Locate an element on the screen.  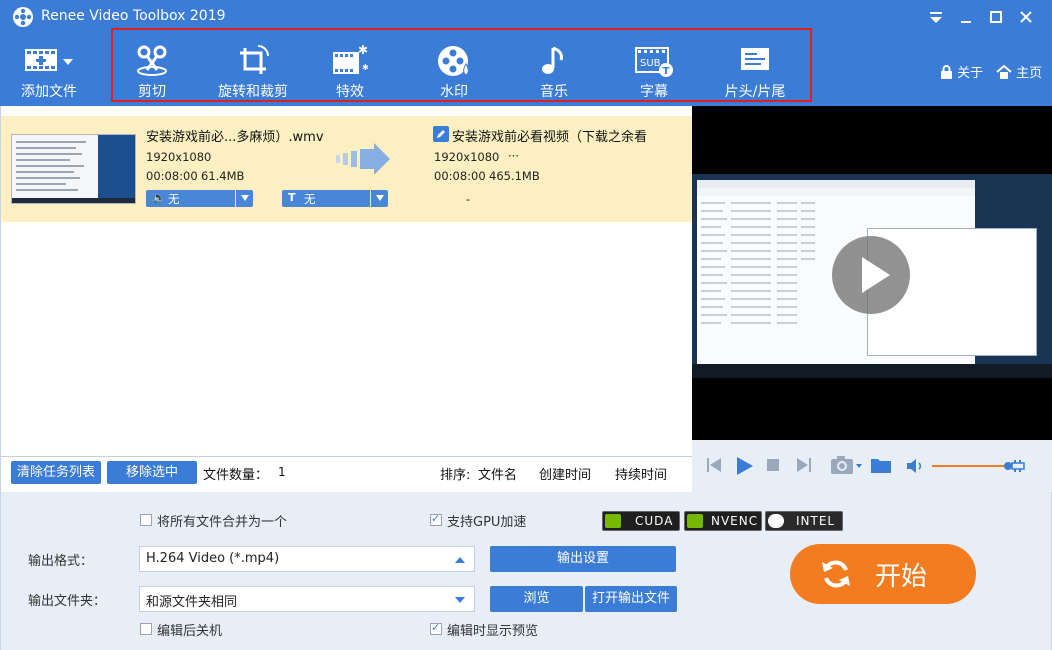
show-preview-checkbox is located at coordinates (436, 628).